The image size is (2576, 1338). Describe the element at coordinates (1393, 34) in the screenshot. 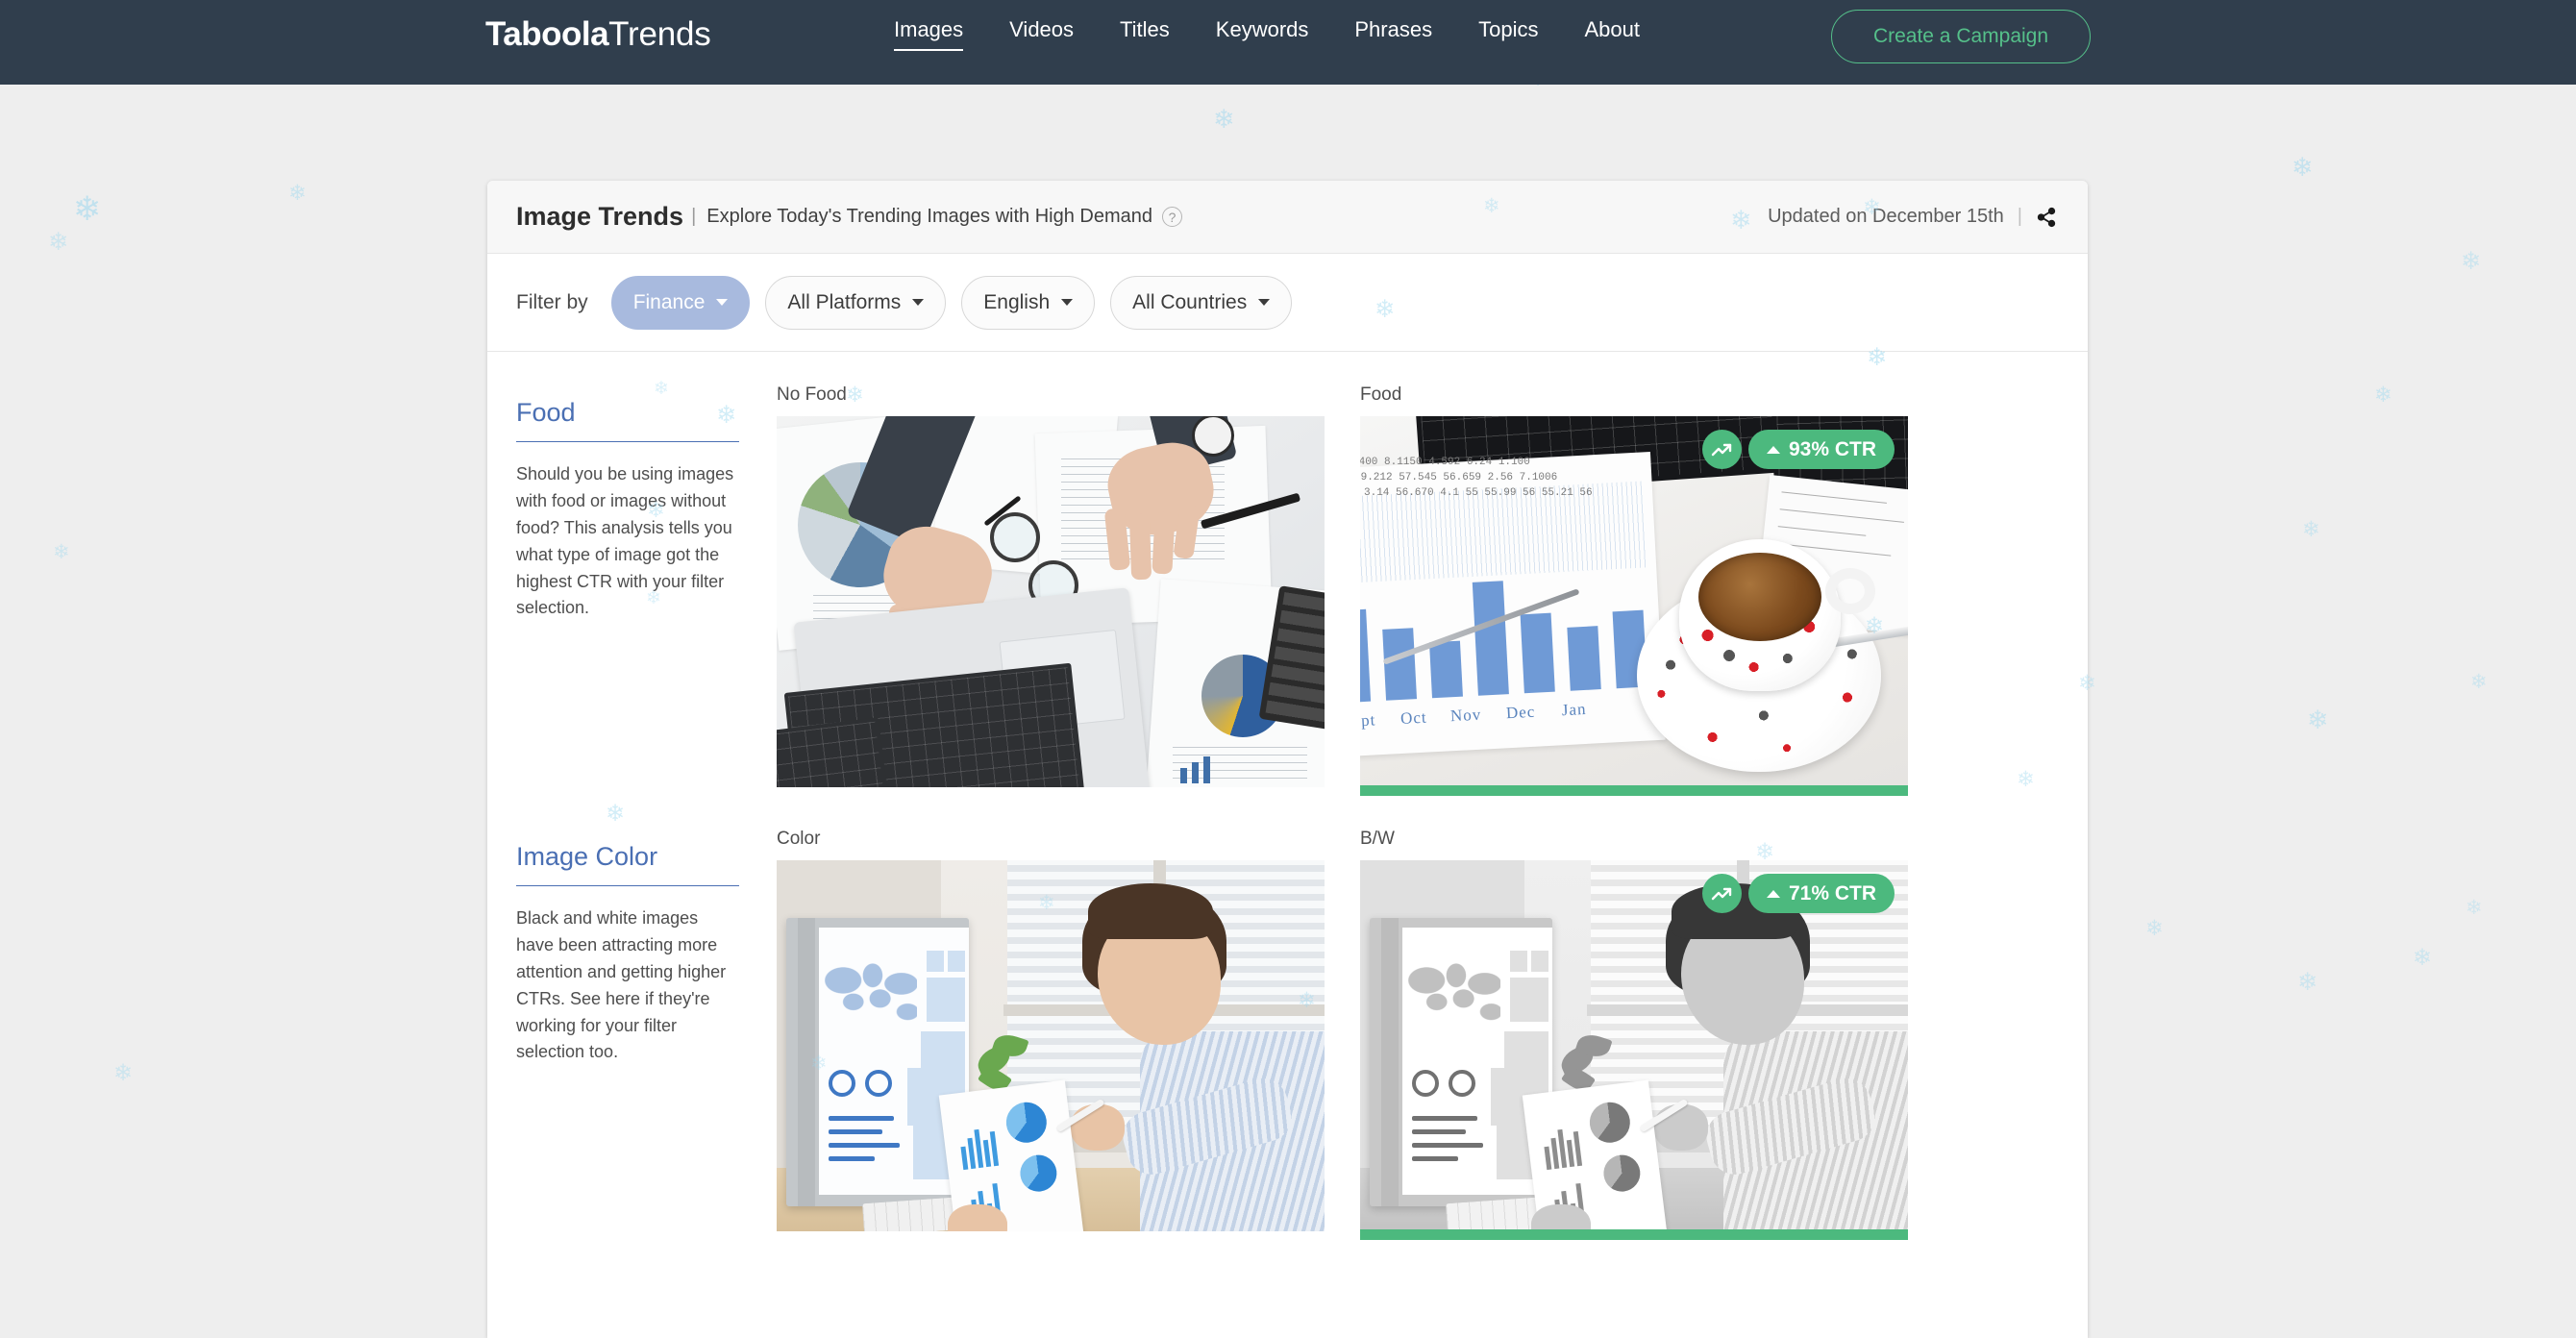

I see `nav-link-phrases: Phrases` at that location.